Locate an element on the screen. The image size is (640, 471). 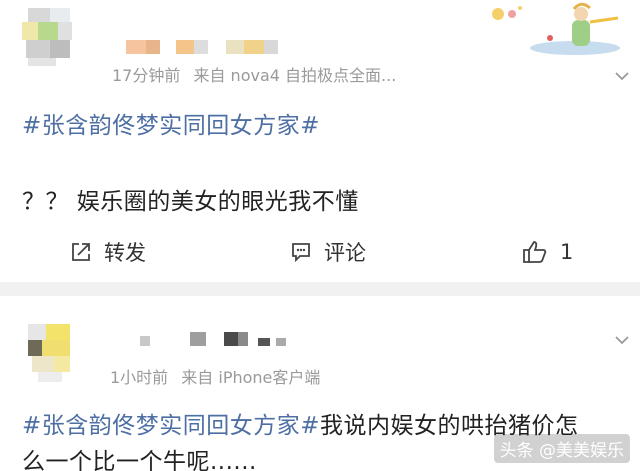
post-body-line: ？？ 娱乐圈的美女的眼光我不懂 is located at coordinates (190, 202).